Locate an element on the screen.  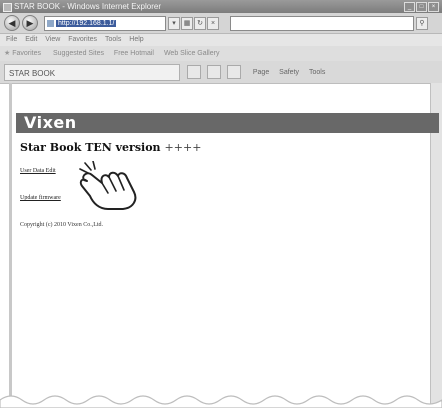
brand-logo: Vixen is located at coordinates (50, 122).